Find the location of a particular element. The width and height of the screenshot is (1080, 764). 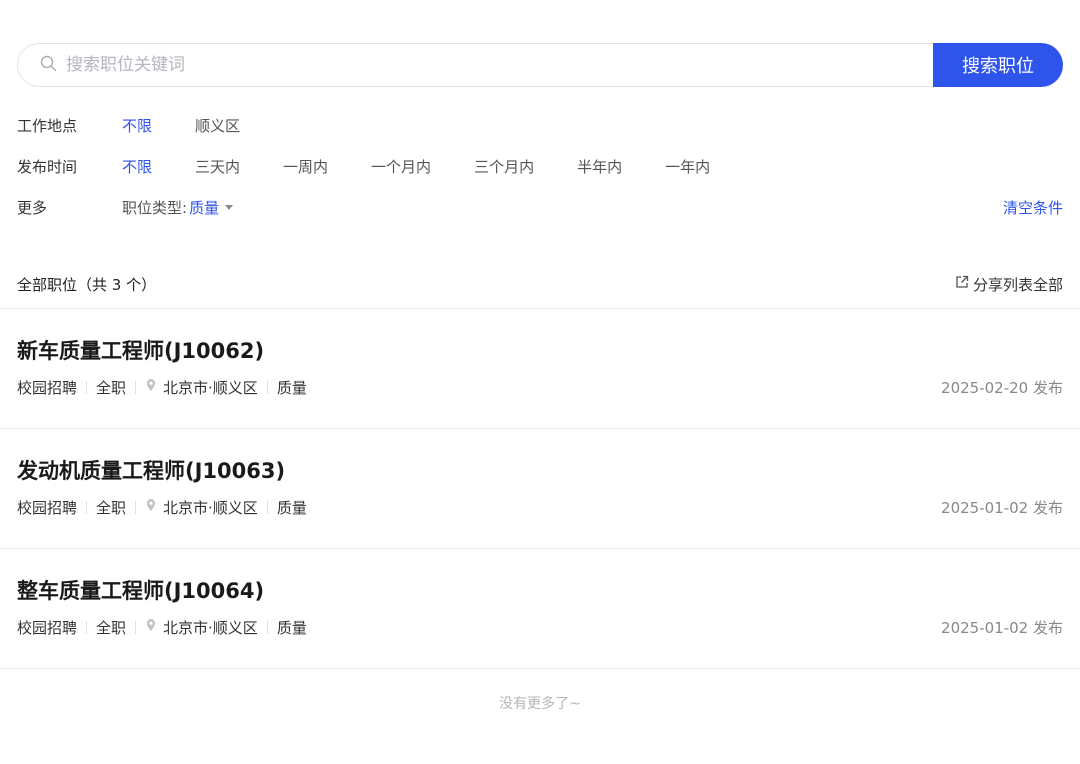

search-input is located at coordinates (476, 65).